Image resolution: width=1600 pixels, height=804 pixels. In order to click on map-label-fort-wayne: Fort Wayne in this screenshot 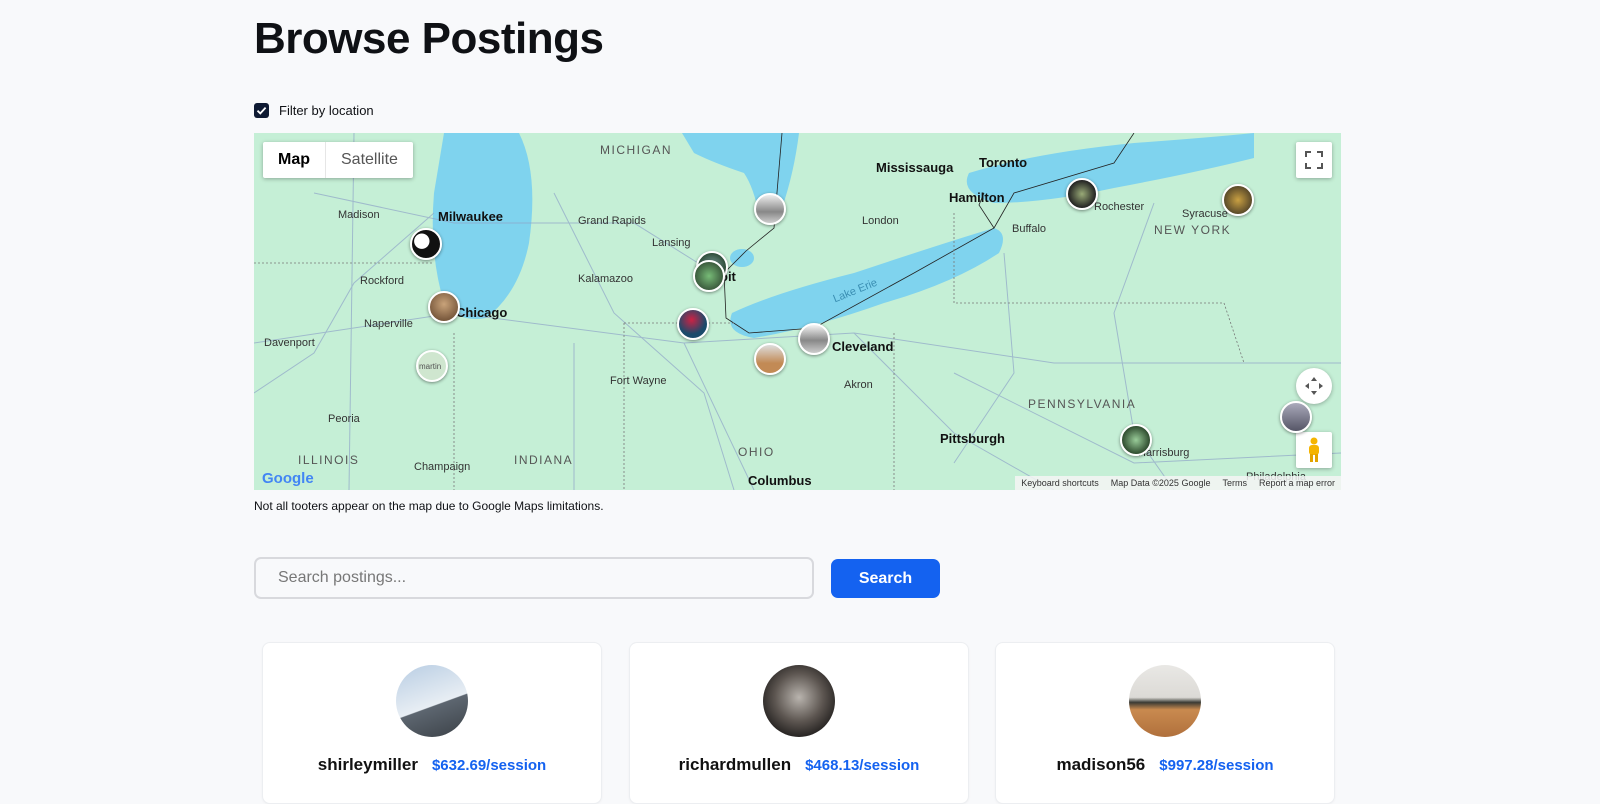, I will do `click(638, 381)`.